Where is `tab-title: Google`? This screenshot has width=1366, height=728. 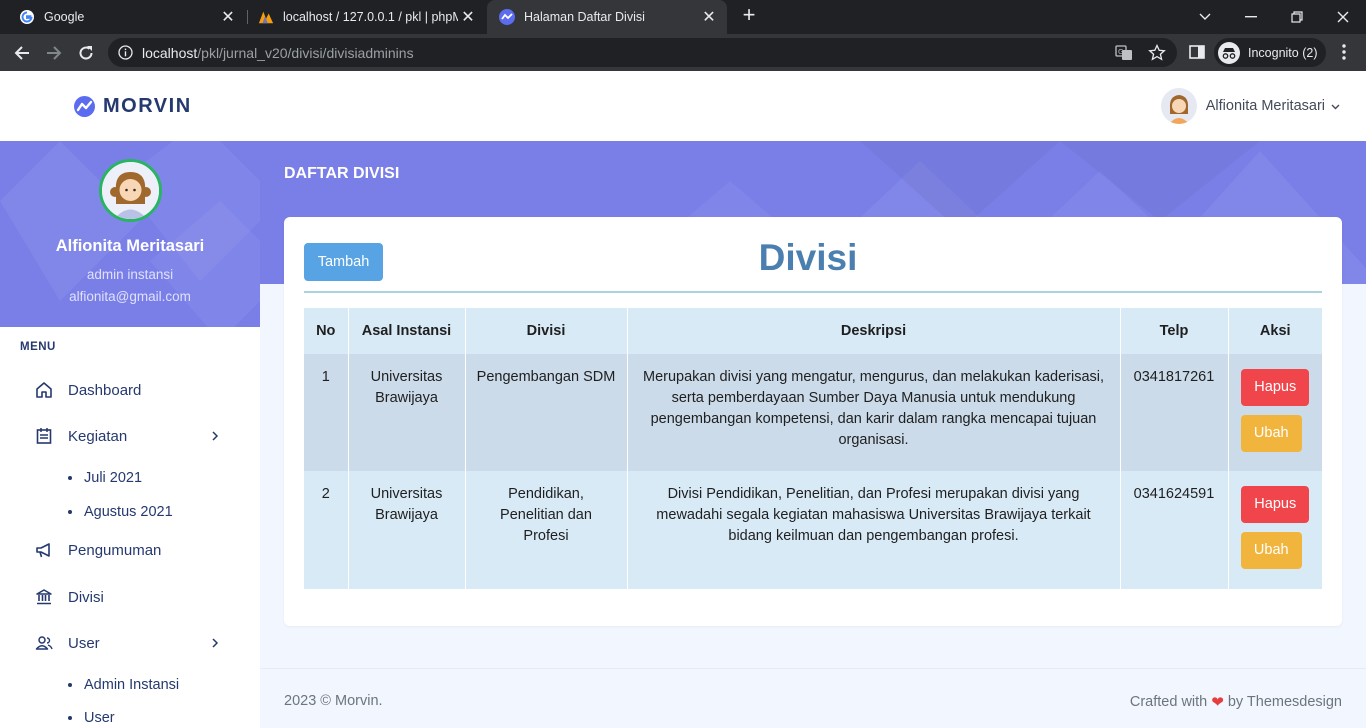 tab-title: Google is located at coordinates (64, 17).